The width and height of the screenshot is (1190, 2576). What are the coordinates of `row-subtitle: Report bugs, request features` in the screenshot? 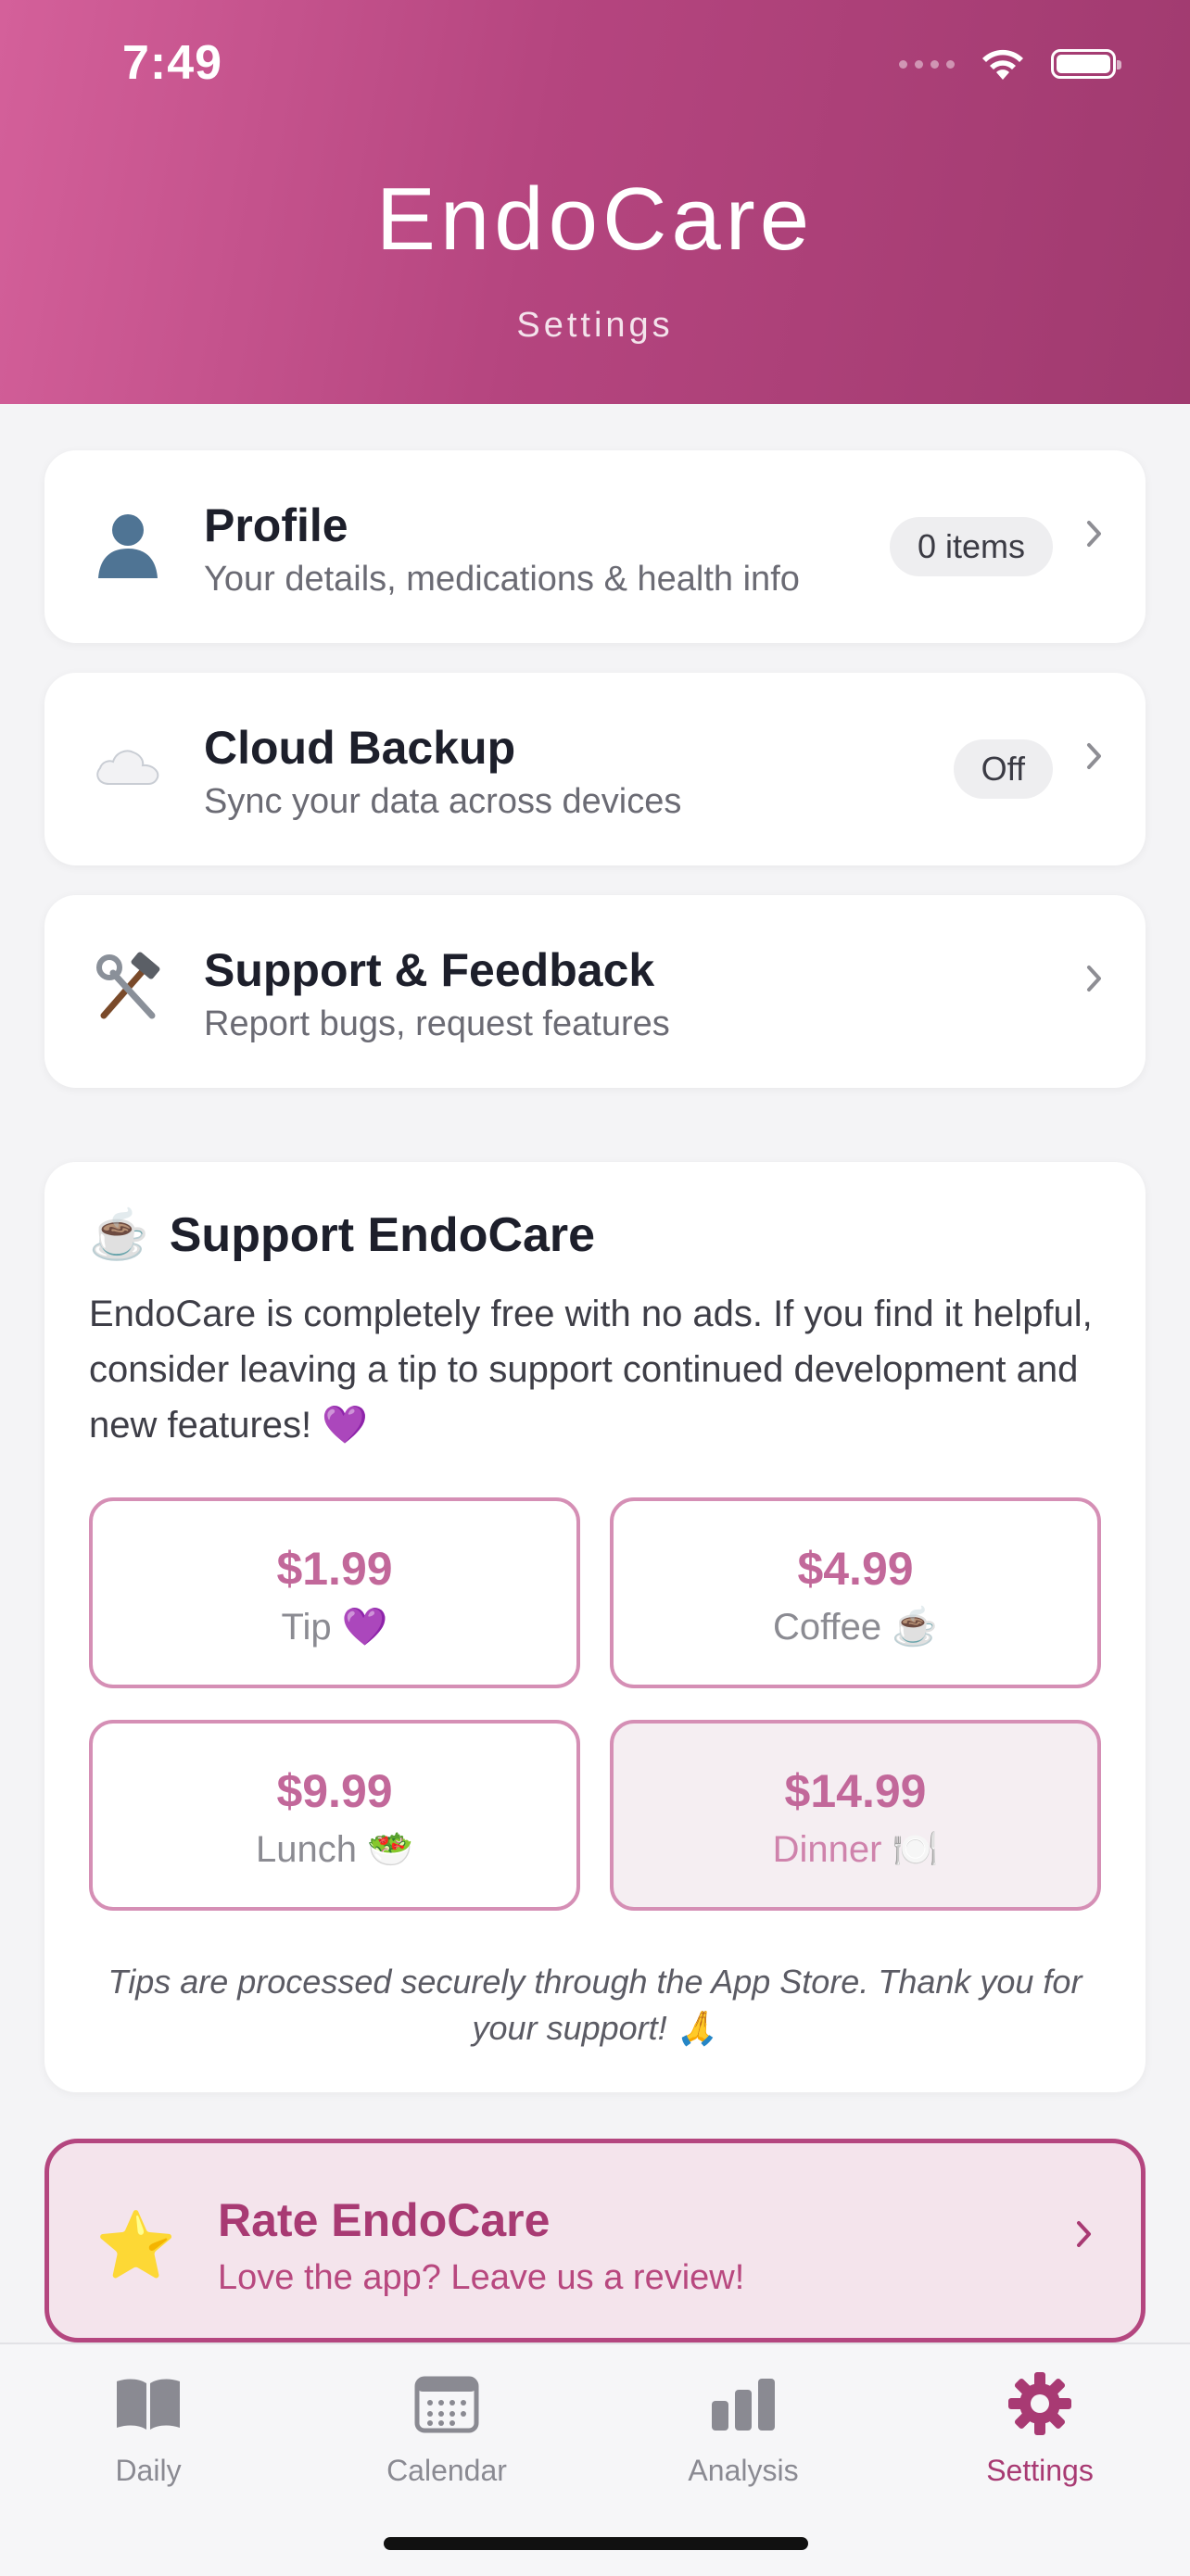 It's located at (437, 1024).